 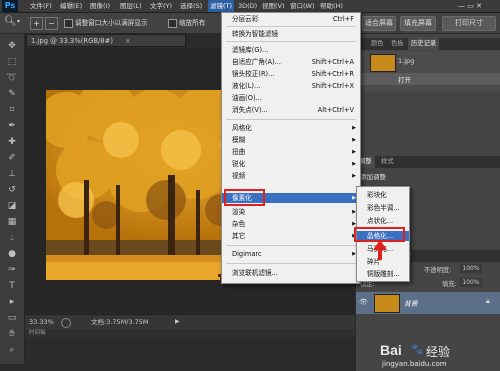 I want to click on history-step-label: 打开, so click(x=404, y=80).